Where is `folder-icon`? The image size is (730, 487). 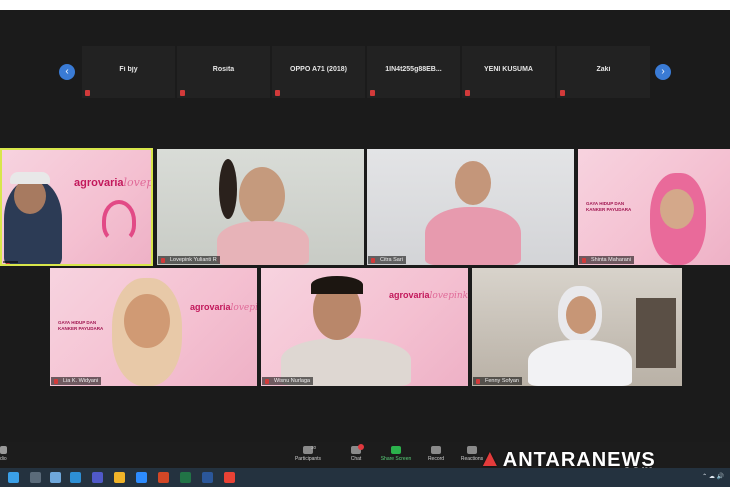 folder-icon is located at coordinates (119, 477).